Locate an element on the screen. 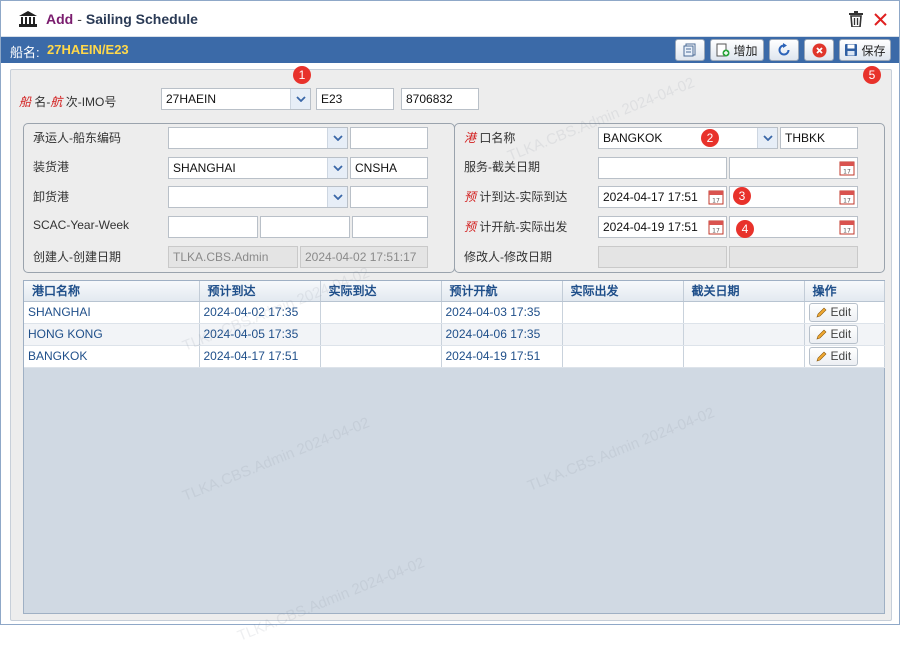 This screenshot has height=645, width=900. column-header: 截关日期 is located at coordinates (744, 291).